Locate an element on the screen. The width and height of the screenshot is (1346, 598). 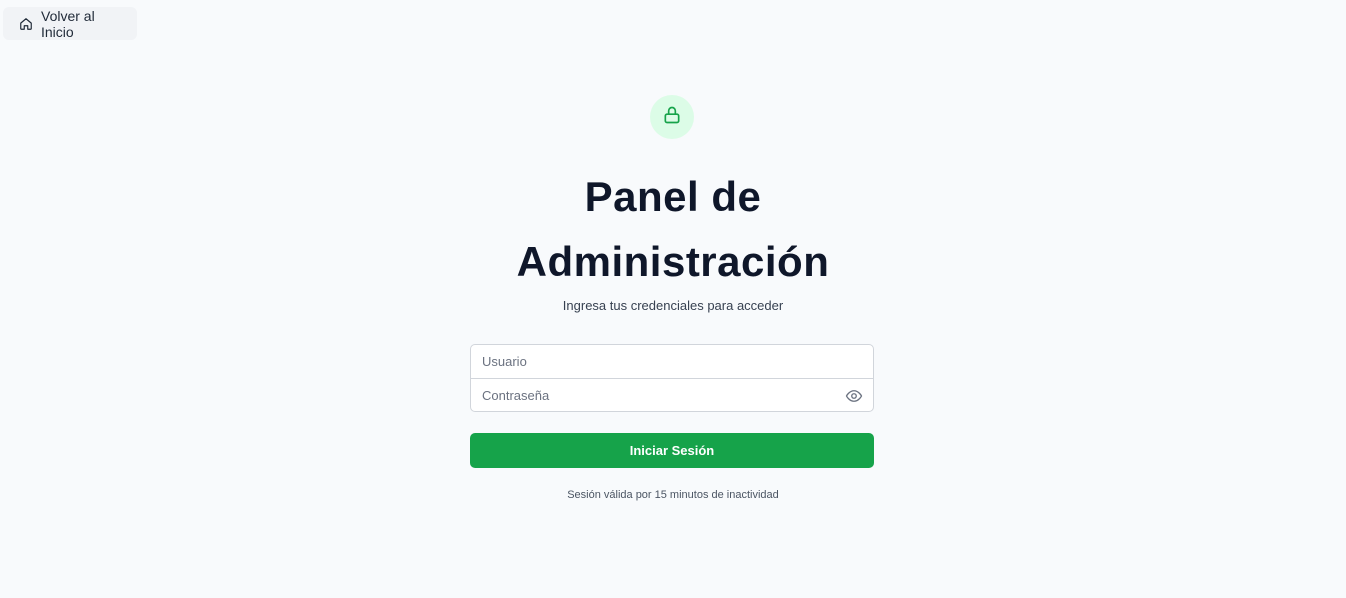
lock-icon is located at coordinates (672, 117).